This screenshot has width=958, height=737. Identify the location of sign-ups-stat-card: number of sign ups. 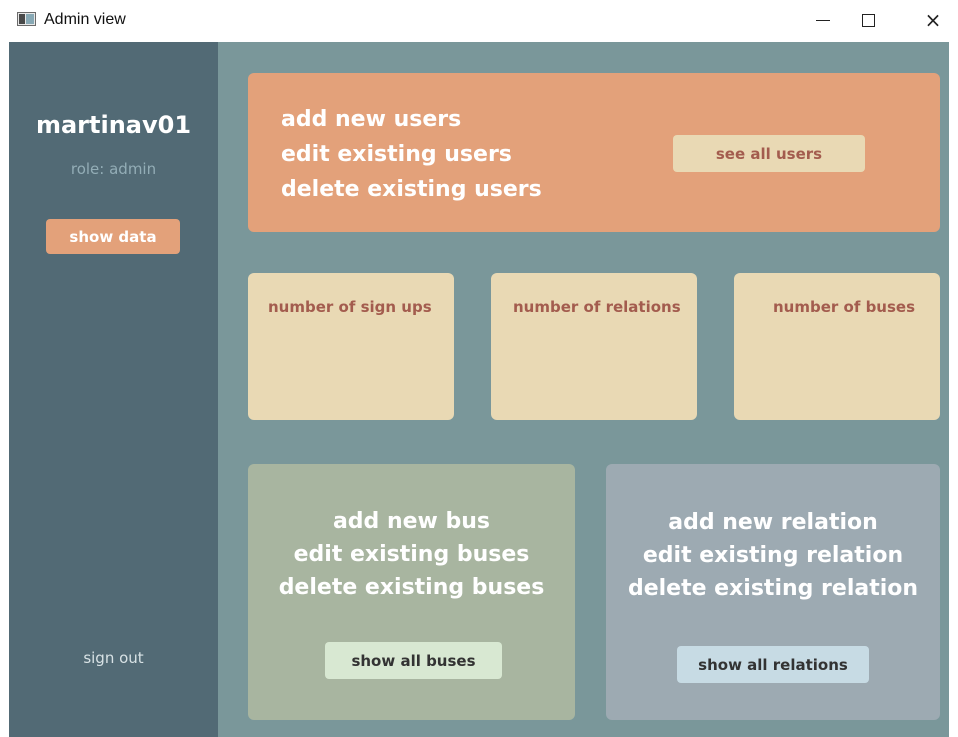
(351, 346).